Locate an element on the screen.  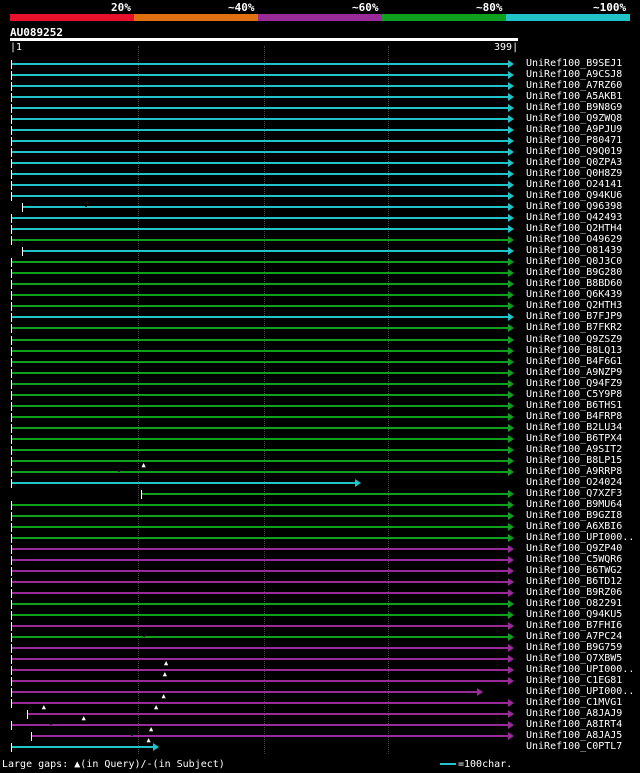
hit-label: UniRef100_B9MU64 is located at coordinates (574, 504).